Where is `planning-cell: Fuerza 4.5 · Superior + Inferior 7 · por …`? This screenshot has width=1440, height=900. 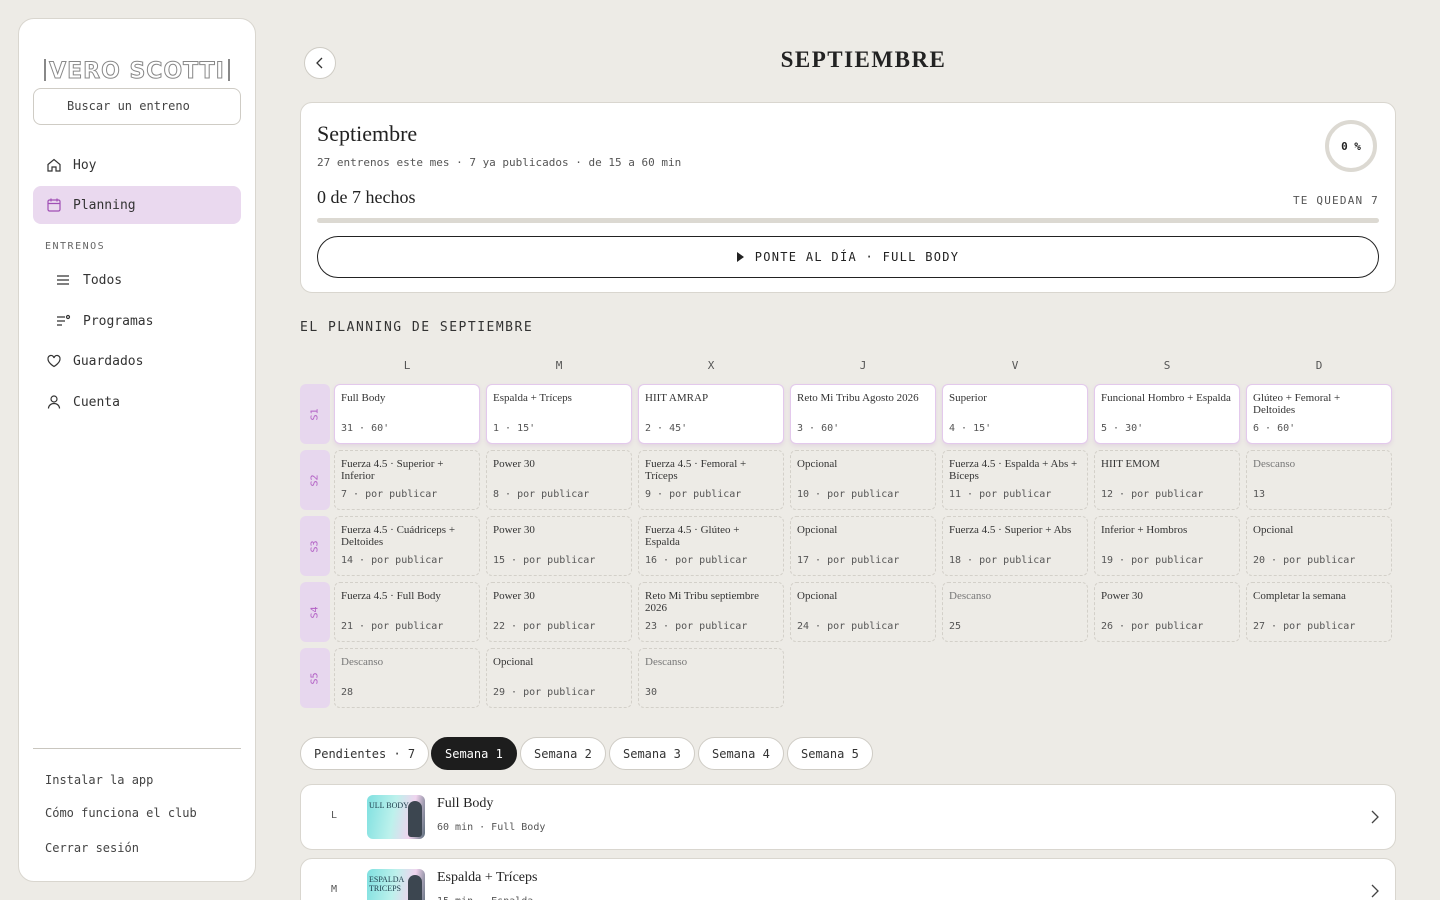 planning-cell: Fuerza 4.5 · Superior + Inferior 7 · por … is located at coordinates (407, 480).